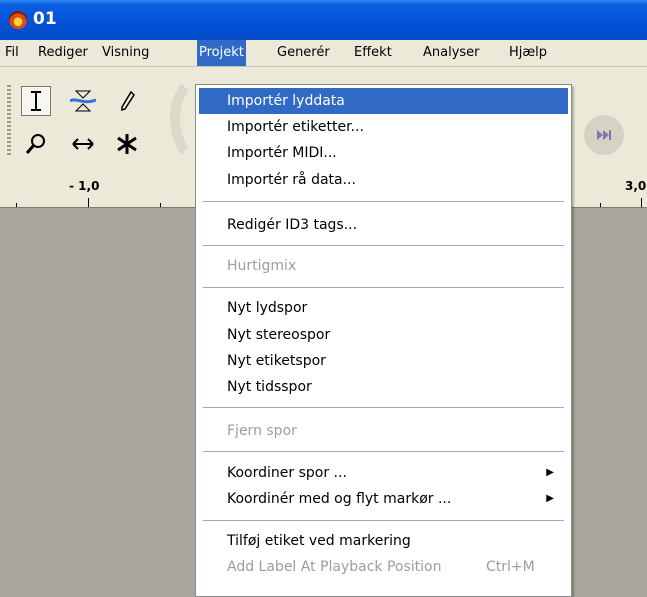 The image size is (647, 597). I want to click on envelope-tool-icon, so click(83, 101).